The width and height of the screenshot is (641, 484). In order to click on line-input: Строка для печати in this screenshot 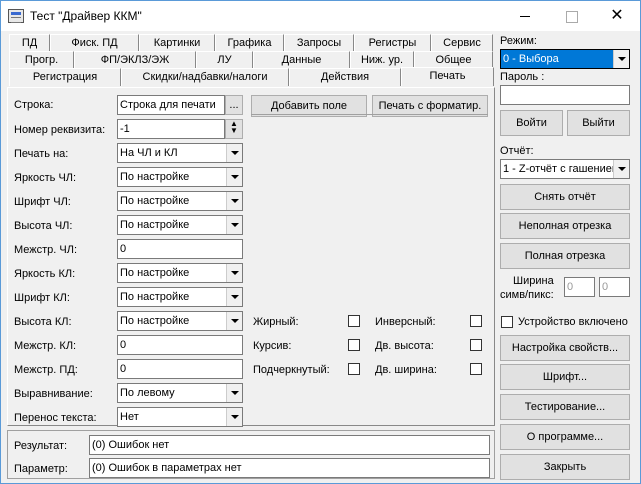, I will do `click(171, 105)`.